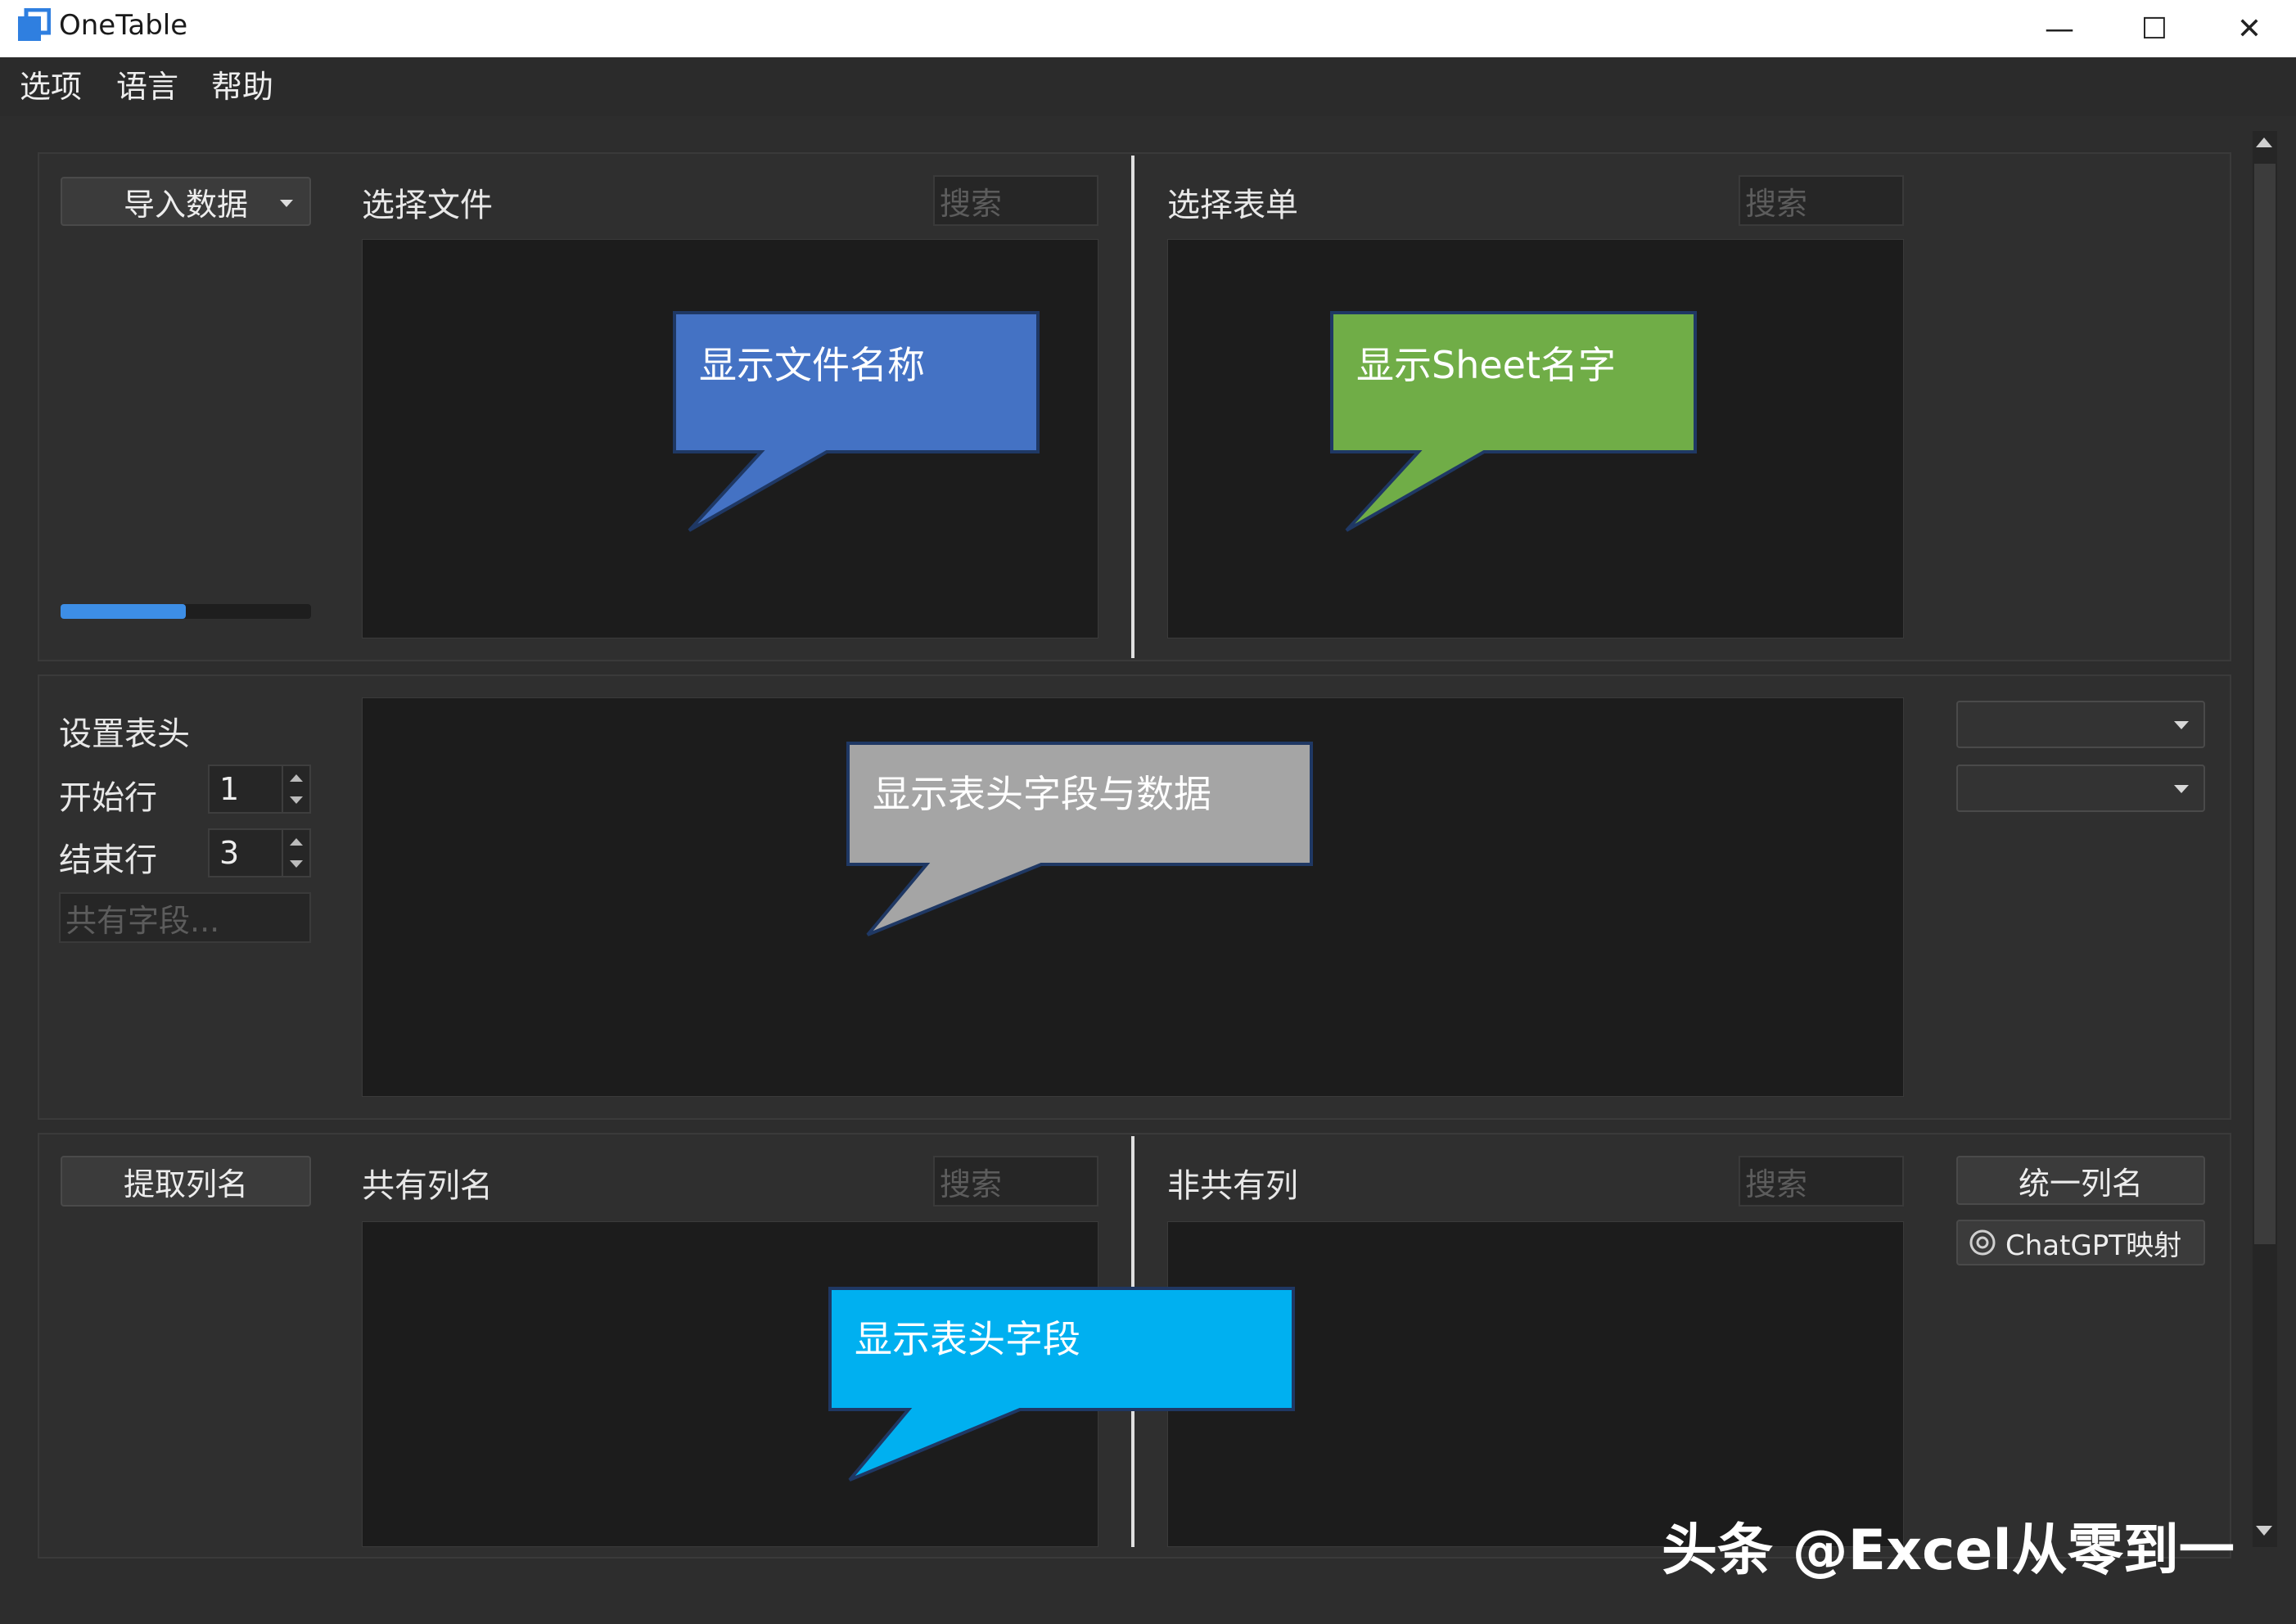 Image resolution: width=2296 pixels, height=1624 pixels. I want to click on scroll-down-icon, so click(2264, 1531).